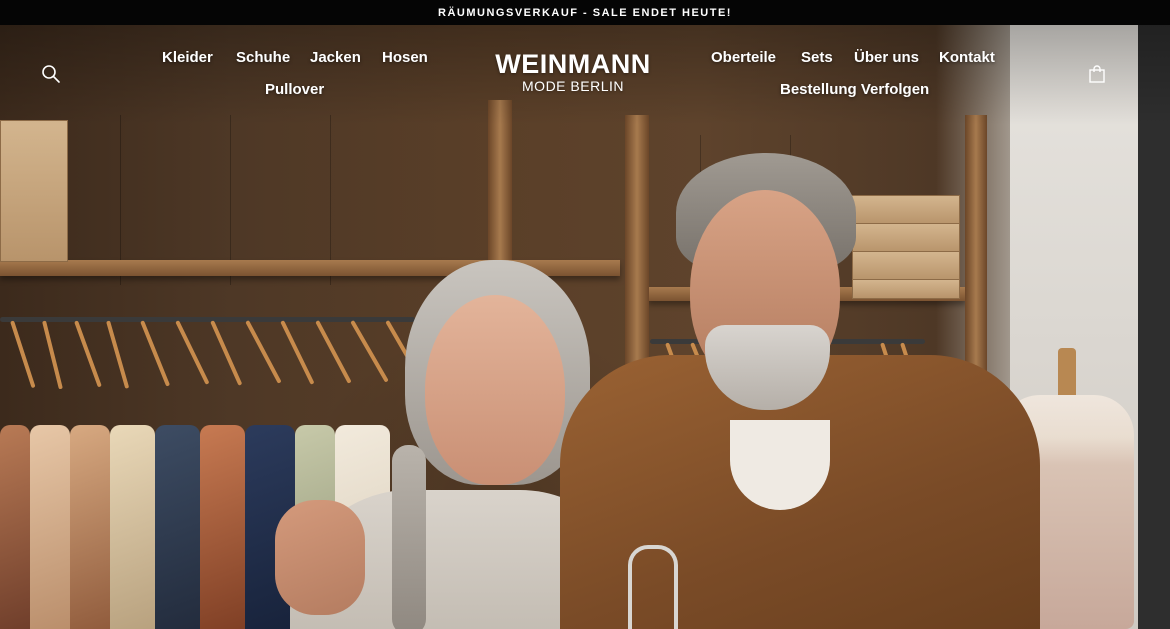 The image size is (1170, 629). Describe the element at coordinates (967, 57) in the screenshot. I see `nav-link-kontakt: Kontakt` at that location.